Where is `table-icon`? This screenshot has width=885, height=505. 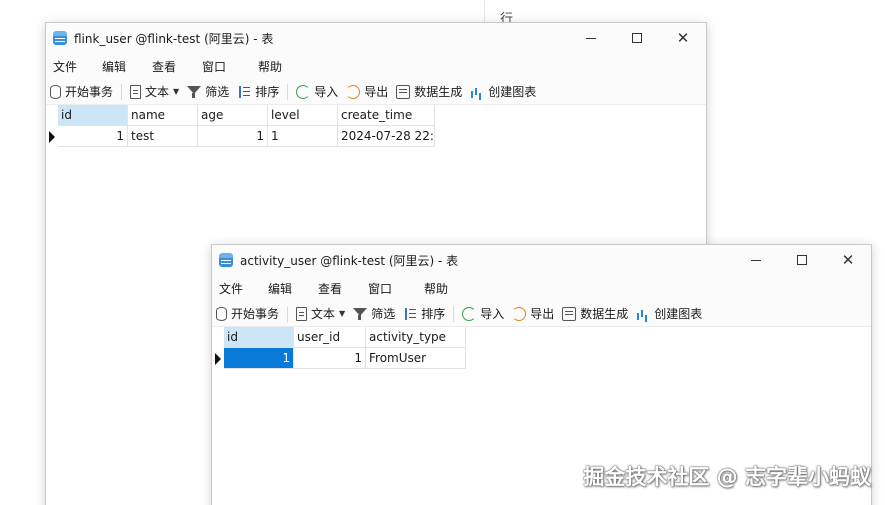
table-icon is located at coordinates (60, 38).